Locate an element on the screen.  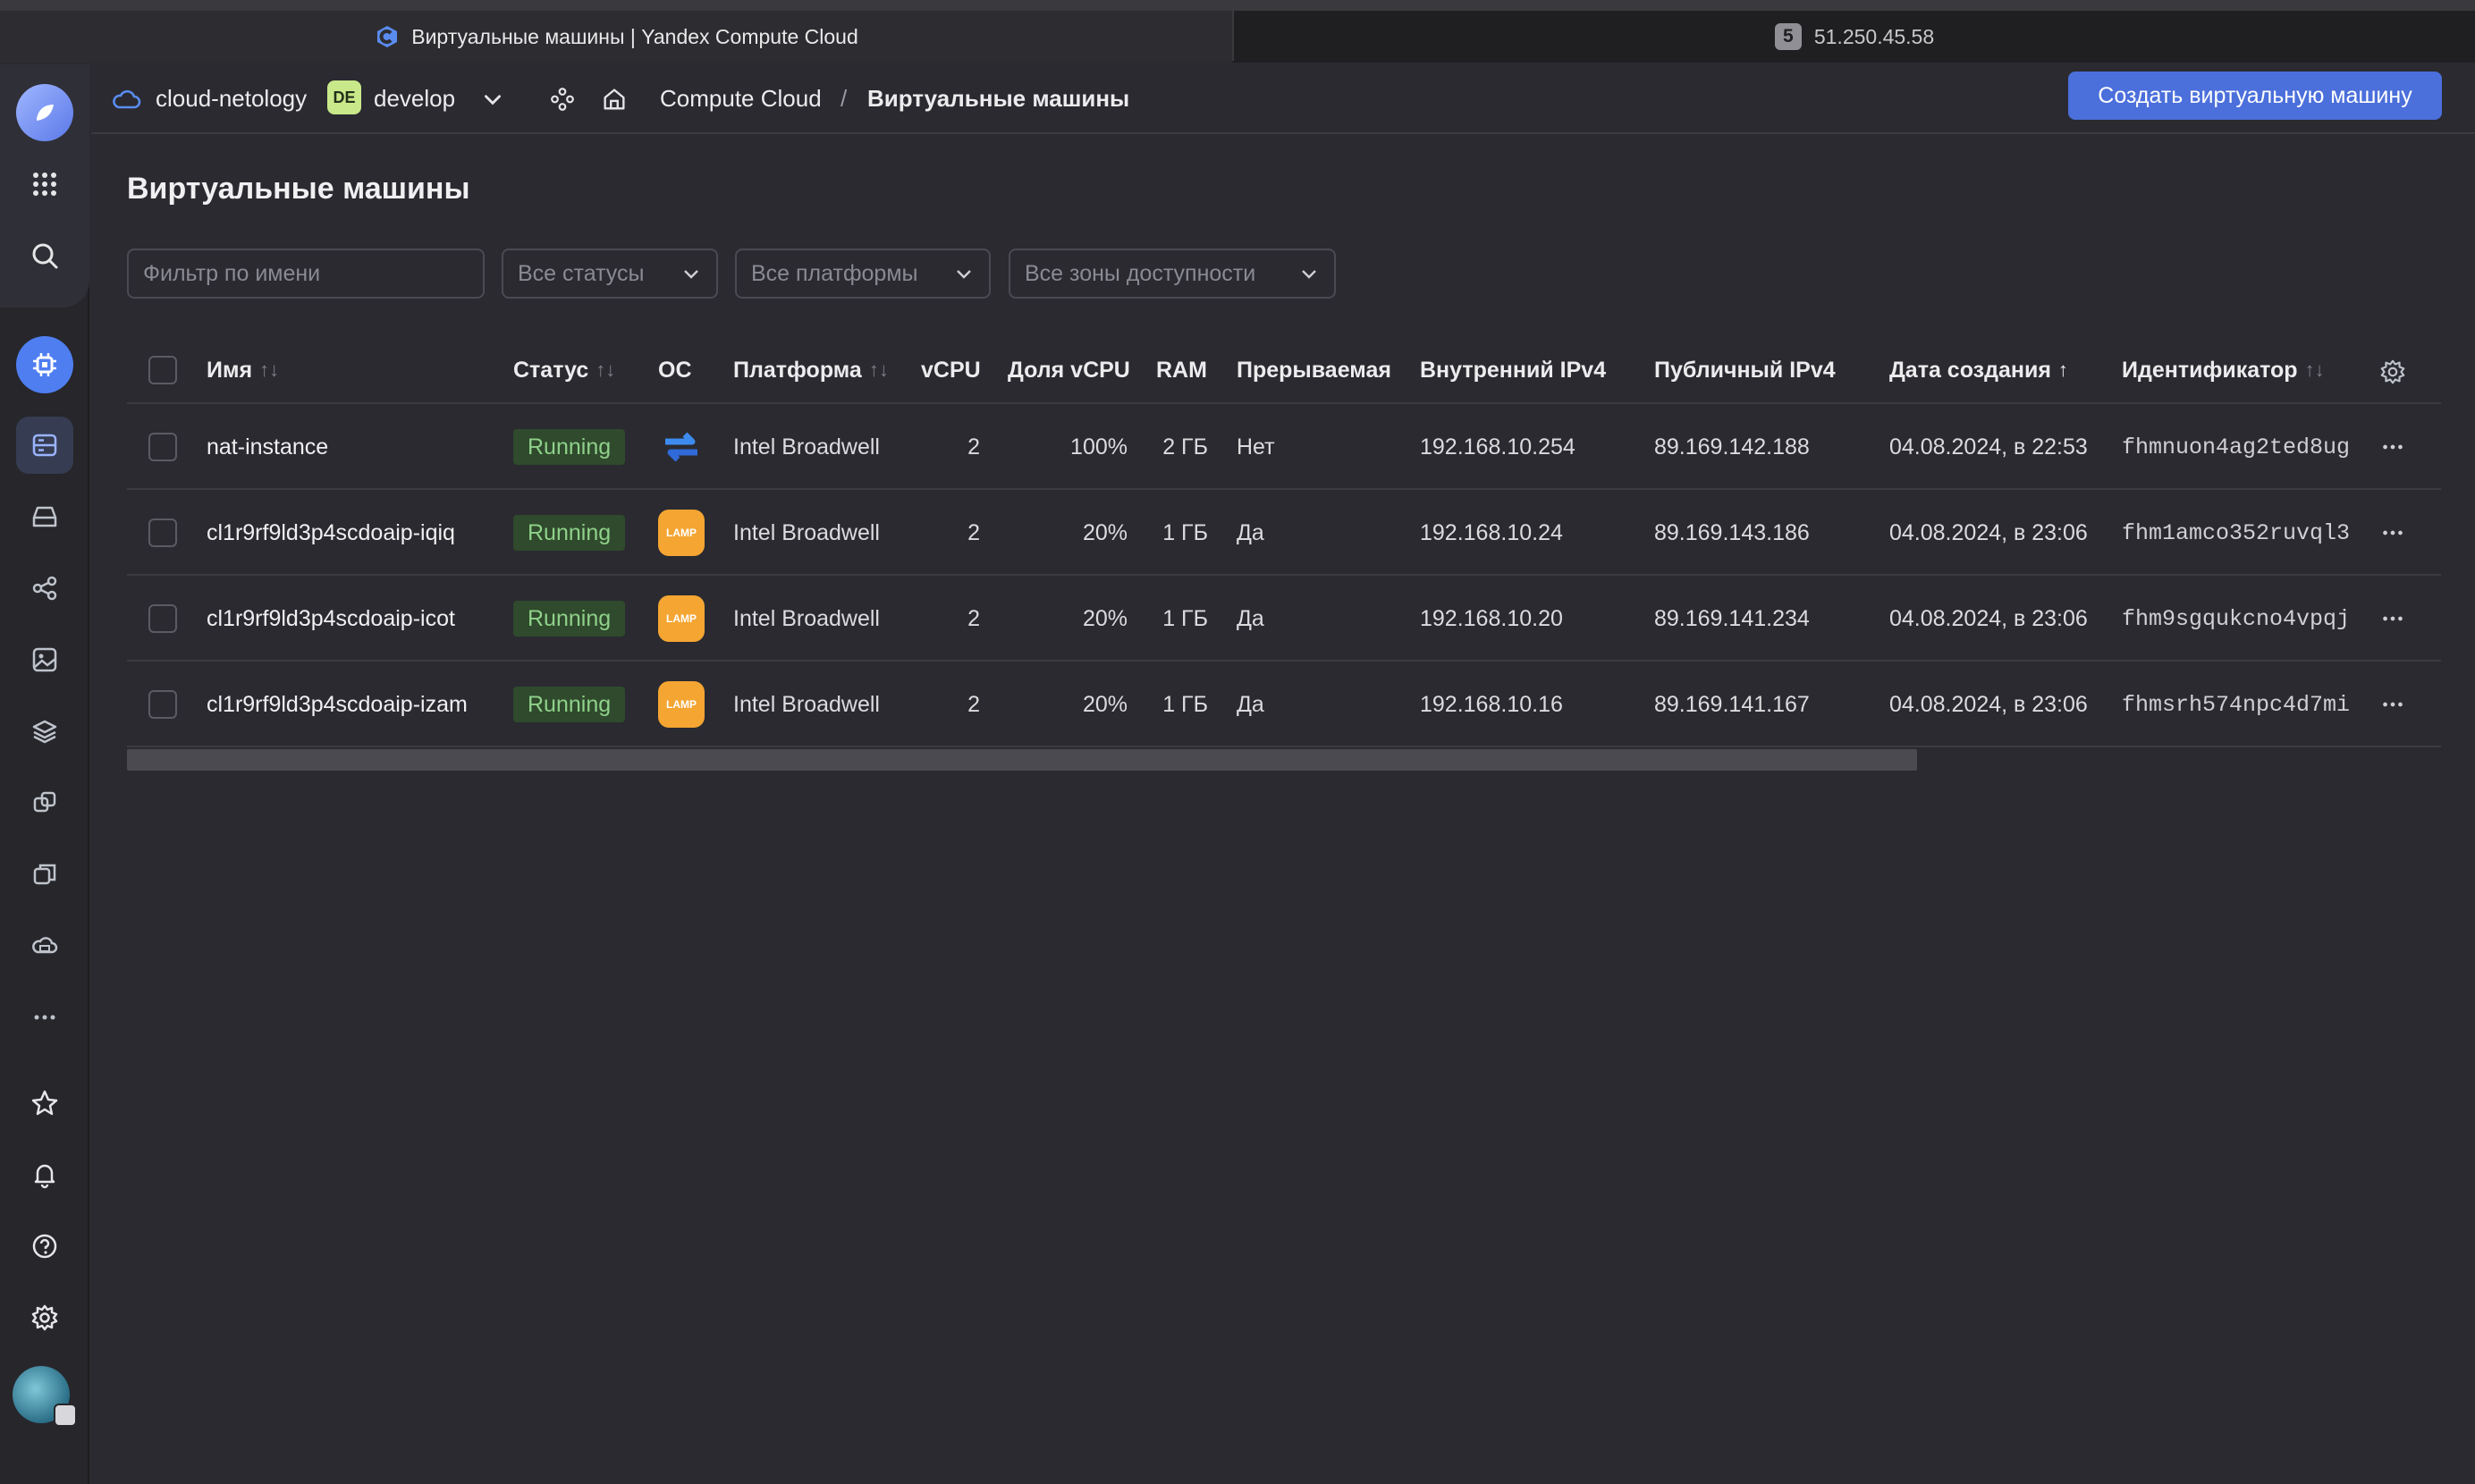
column-label: ОС is located at coordinates (675, 370).